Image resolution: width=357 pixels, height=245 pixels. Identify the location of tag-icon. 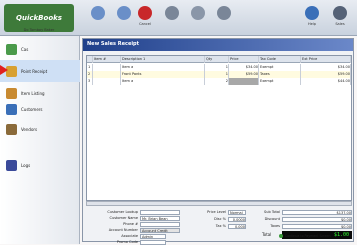
(11, 49).